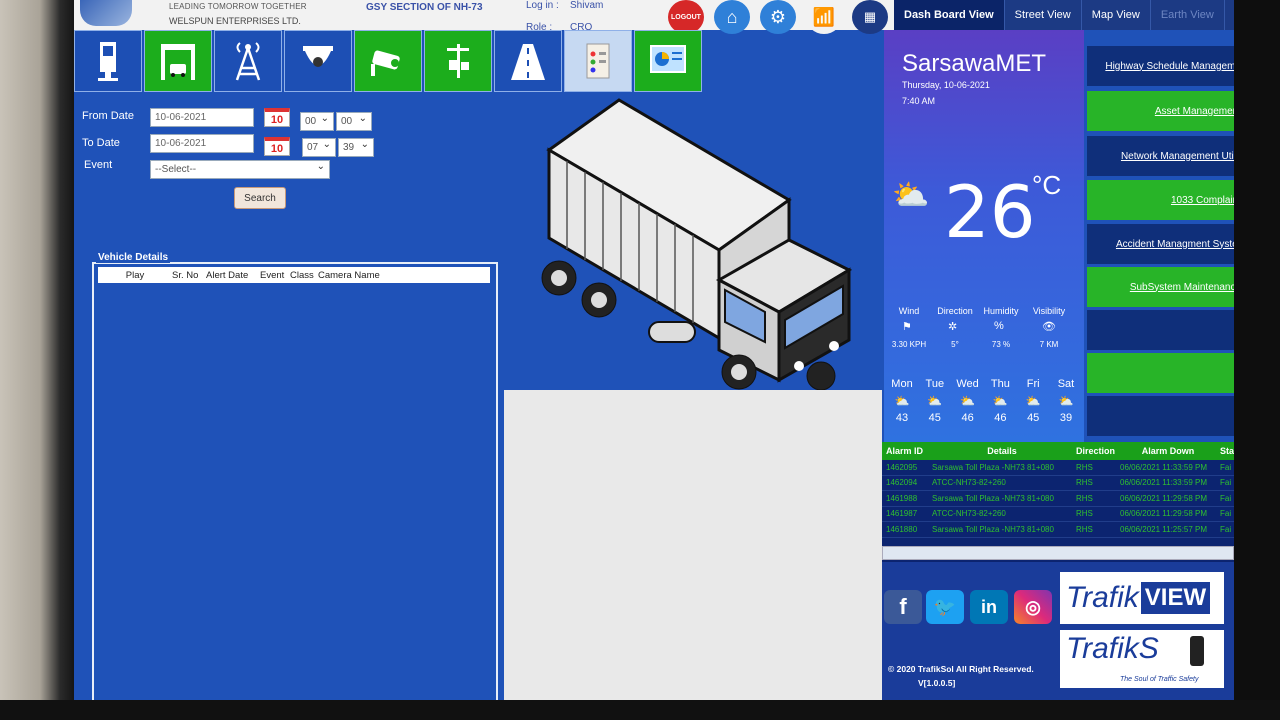 The width and height of the screenshot is (1280, 720). What do you see at coordinates (1188, 15) in the screenshot?
I see `tab-earth-view: Earth View` at bounding box center [1188, 15].